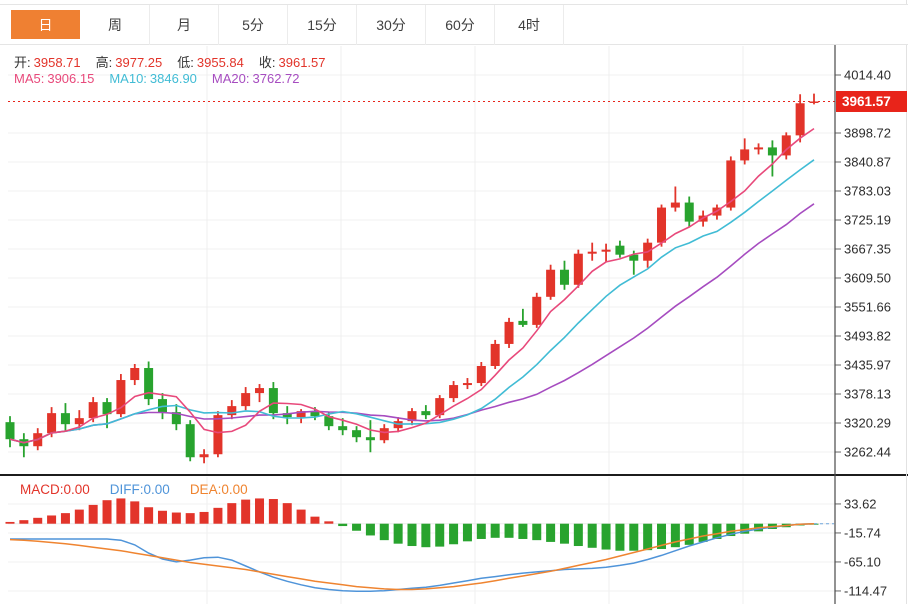 This screenshot has height=604, width=908. What do you see at coordinates (867, 191) in the screenshot?
I see `price-tick-label: 3783.03` at bounding box center [867, 191].